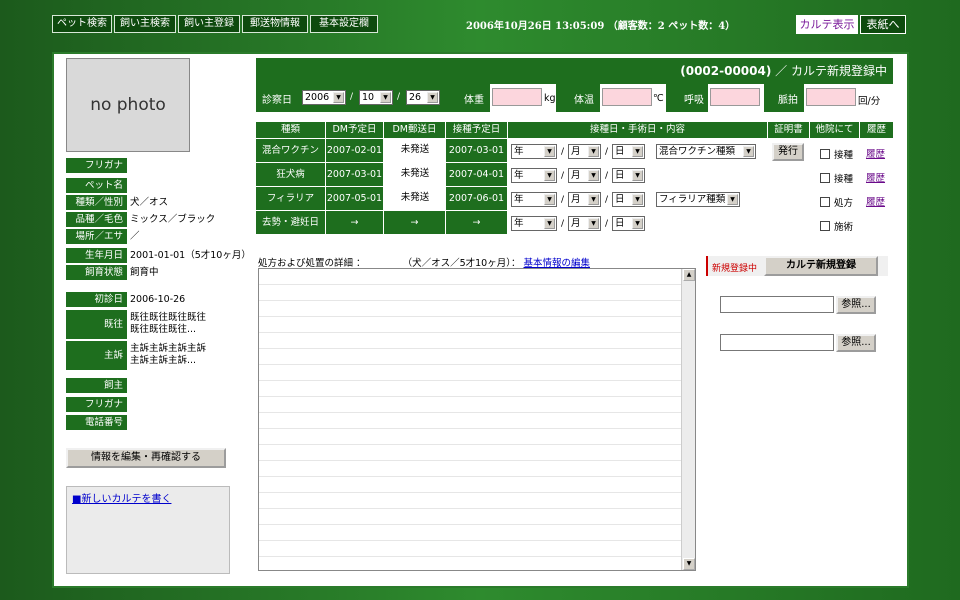 Image resolution: width=960 pixels, height=600 pixels. What do you see at coordinates (689, 564) in the screenshot?
I see `scroll-down-icon: ▼` at bounding box center [689, 564].